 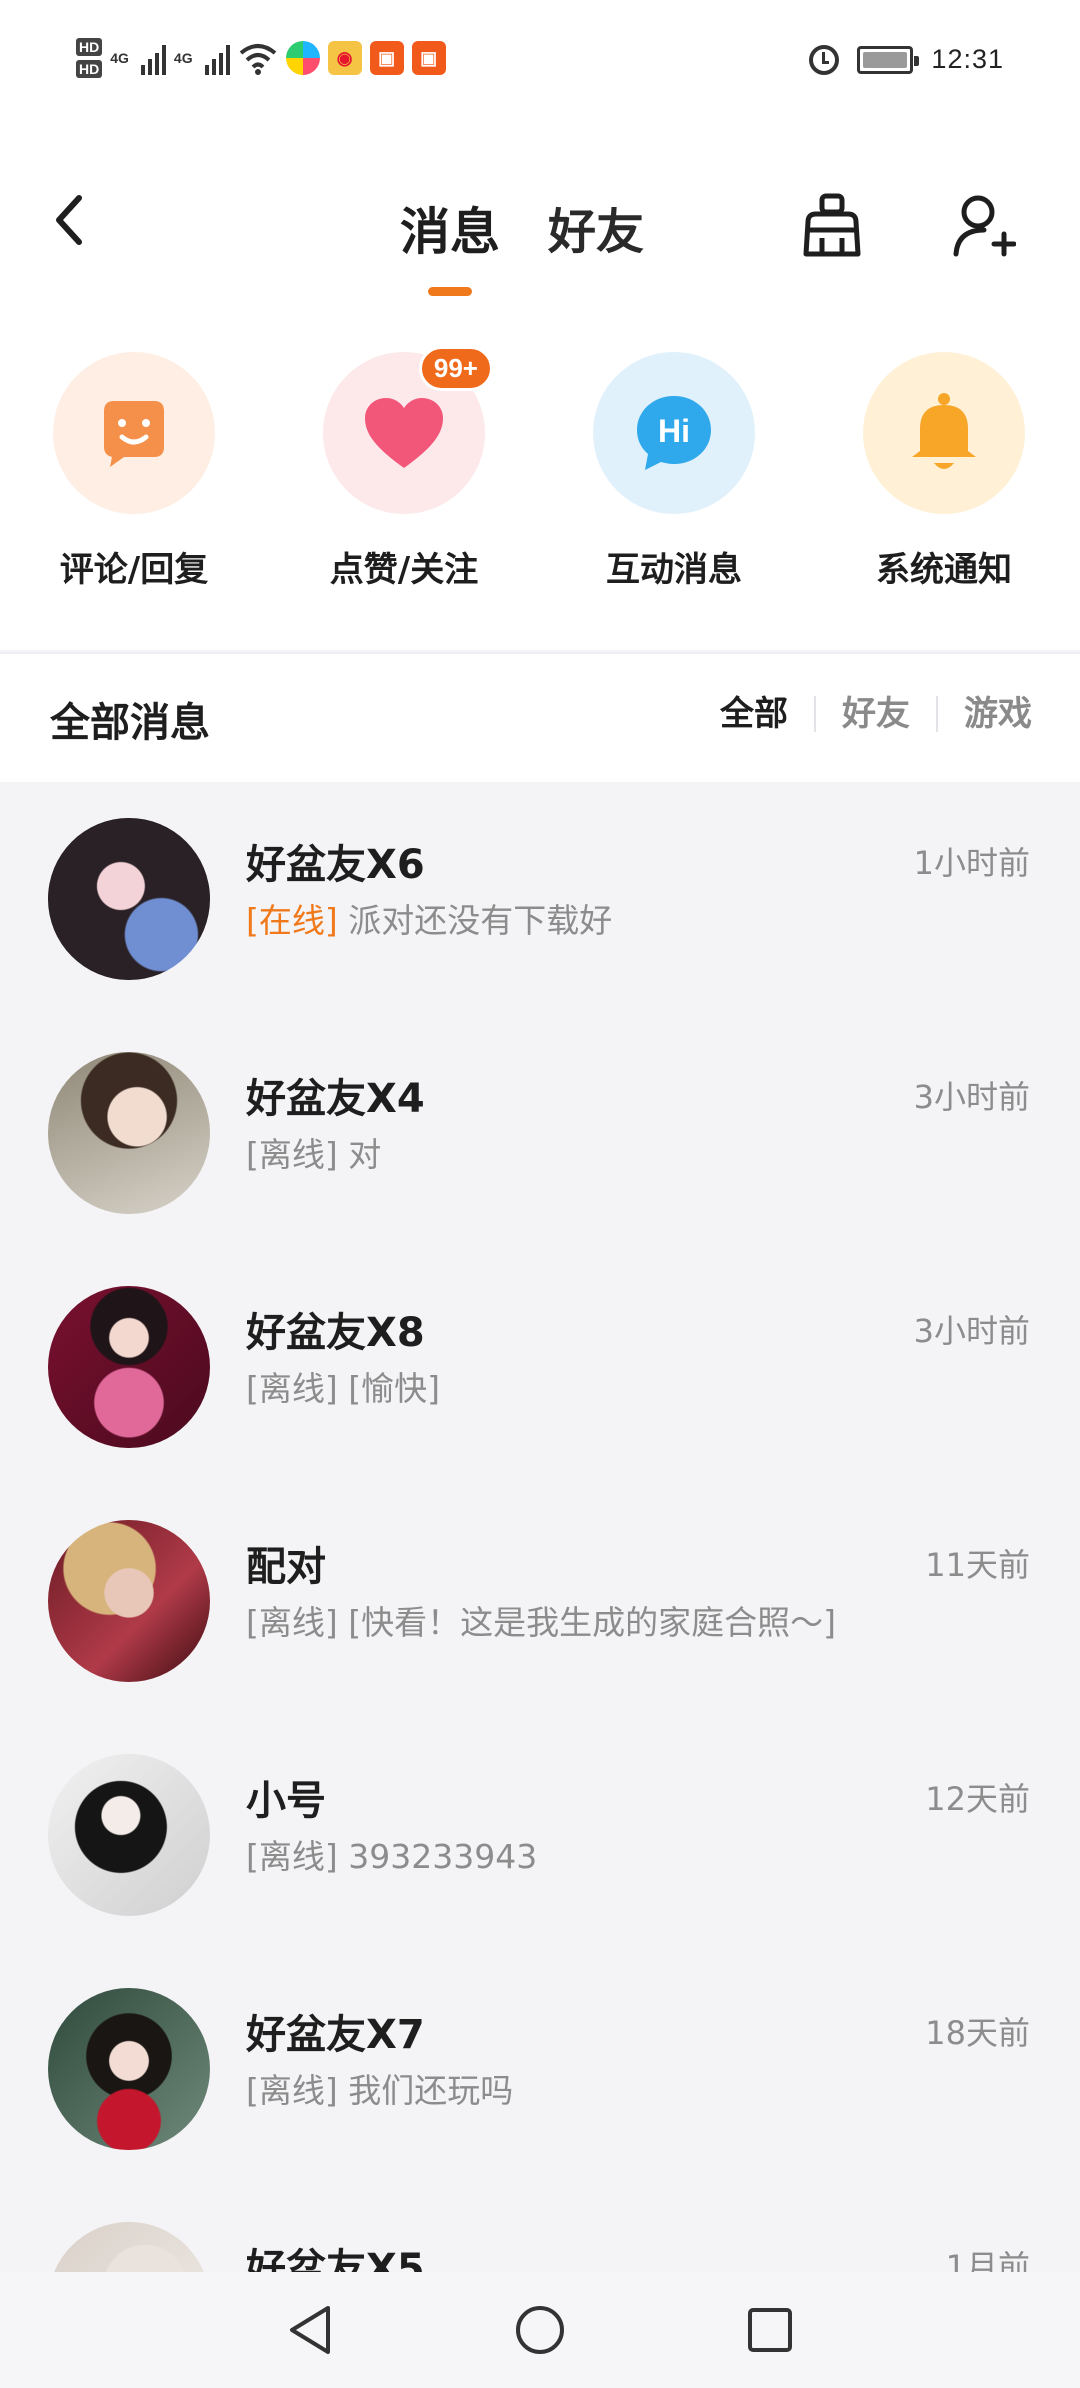 I want to click on contact-name: 小号, so click(x=286, y=1801).